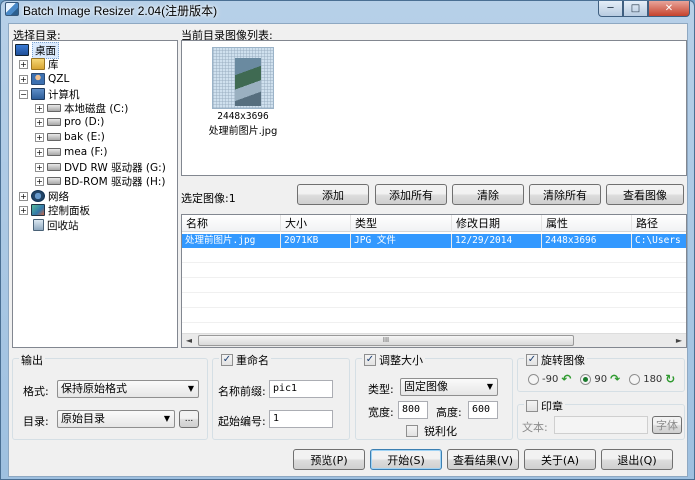 The width and height of the screenshot is (695, 480). I want to click on window-title: Batch Image Resizer 2.04(注册版本), so click(120, 11).